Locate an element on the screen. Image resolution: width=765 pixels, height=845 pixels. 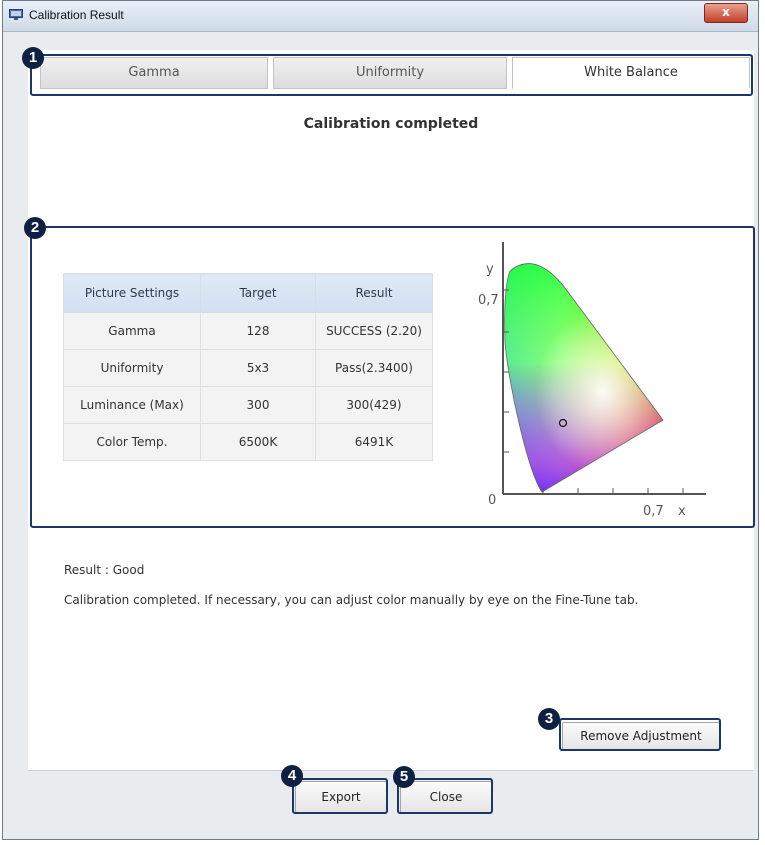
close-icon: x is located at coordinates (726, 12).